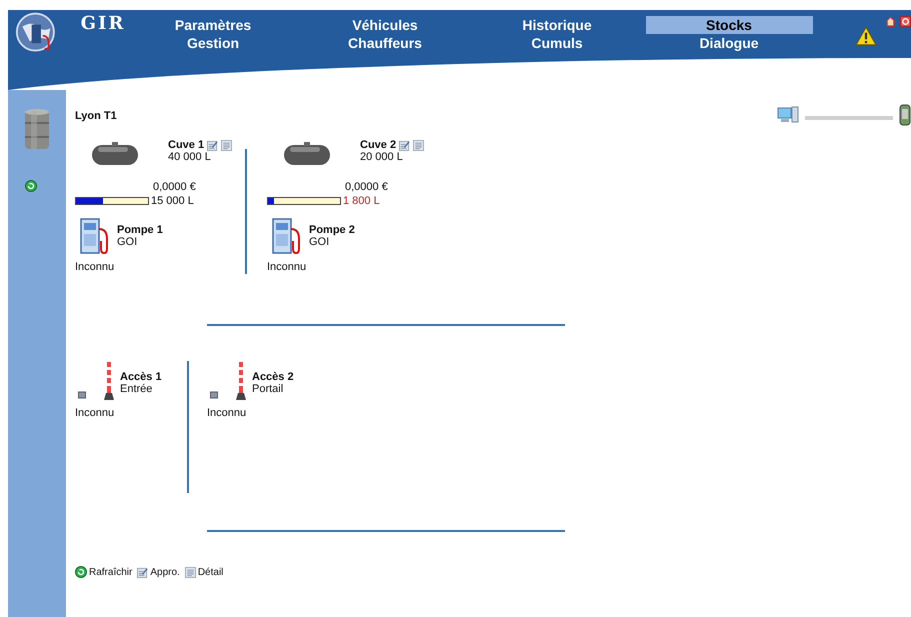  I want to click on power-icon, so click(905, 21).